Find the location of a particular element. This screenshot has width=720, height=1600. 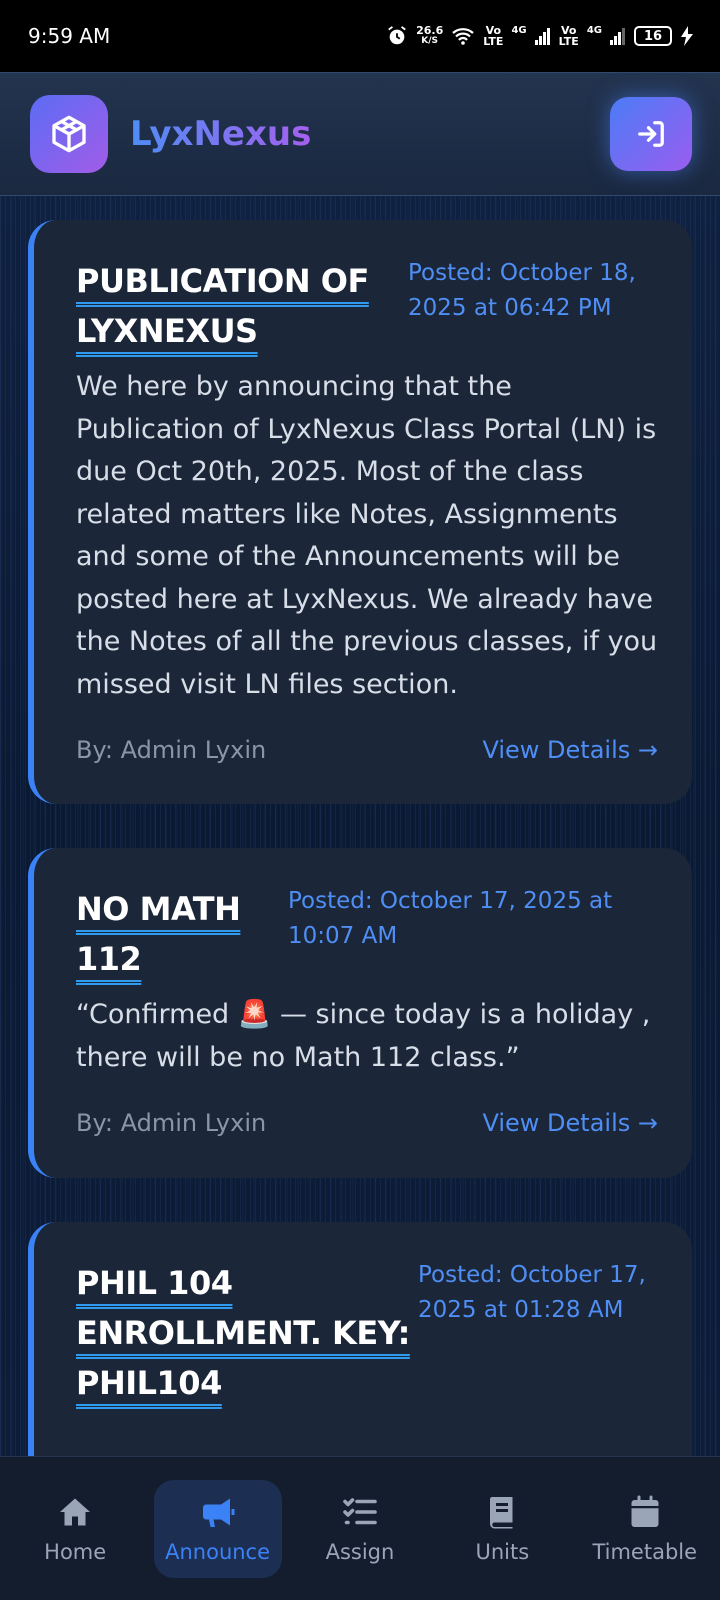

bottom-navigation: Home Announce Assign Units Timetable is located at coordinates (360, 1528).